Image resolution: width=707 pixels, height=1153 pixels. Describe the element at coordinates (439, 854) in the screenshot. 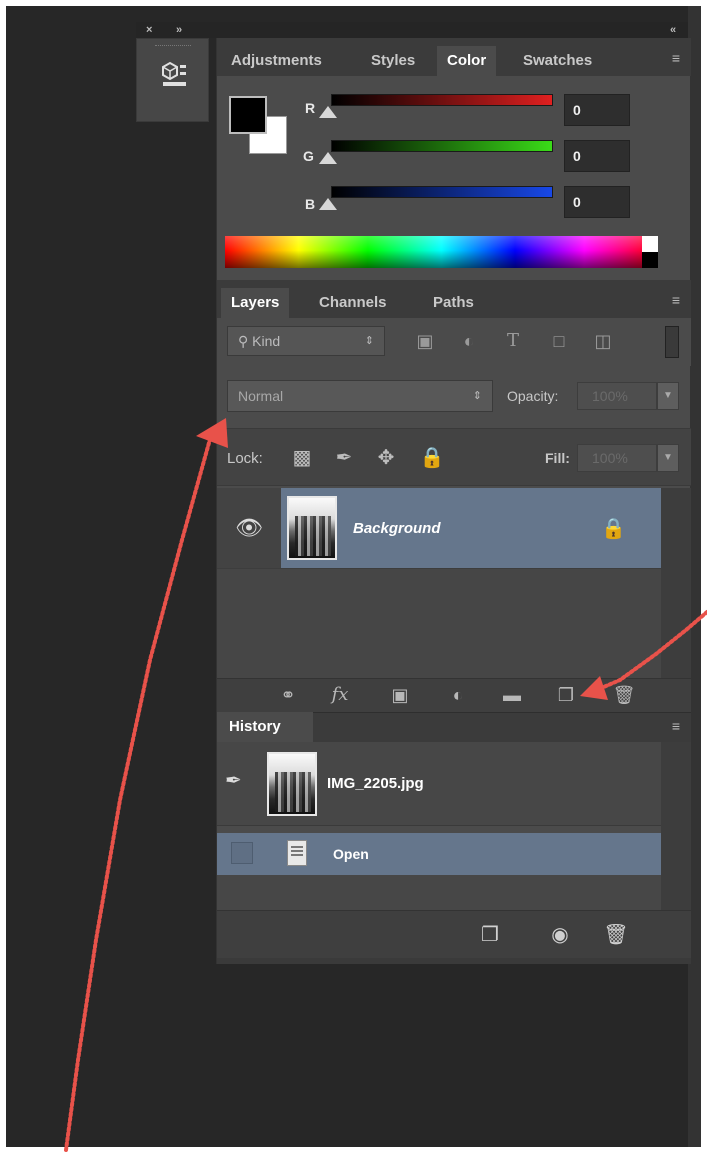

I see `history-state-row` at that location.